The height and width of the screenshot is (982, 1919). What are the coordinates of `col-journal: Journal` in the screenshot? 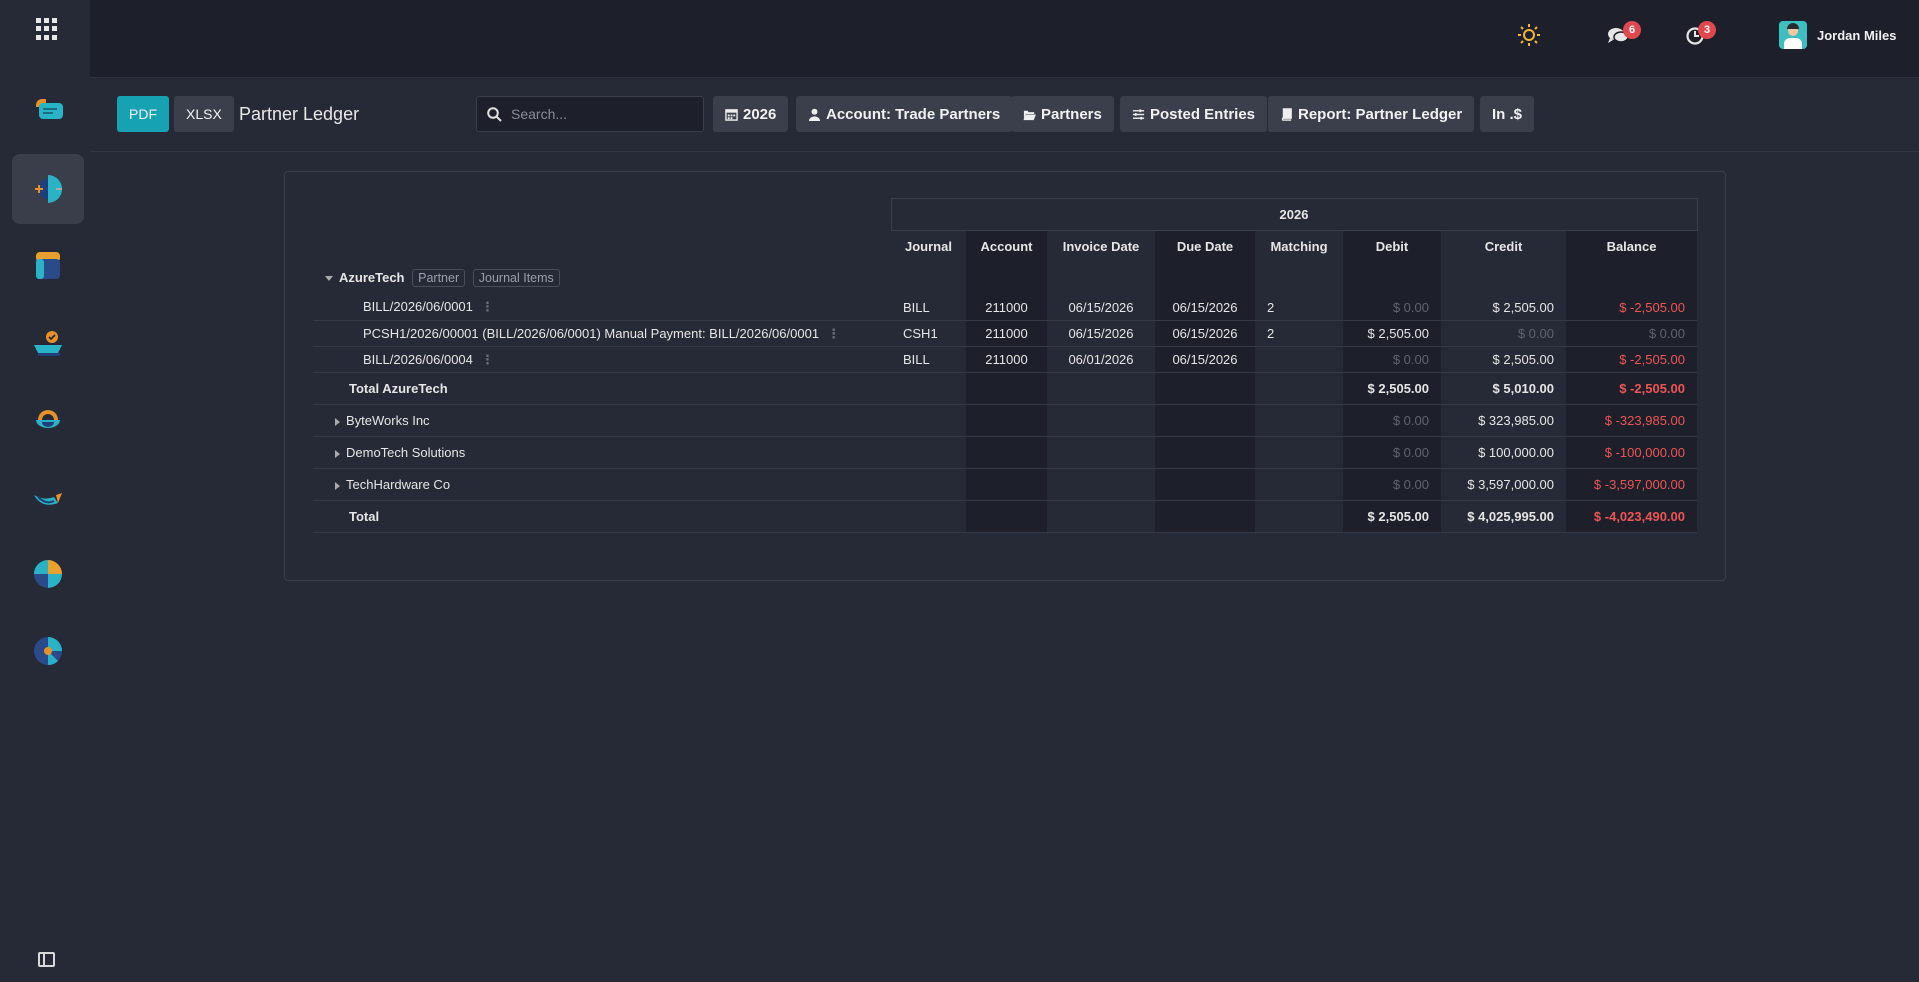 It's located at (928, 246).